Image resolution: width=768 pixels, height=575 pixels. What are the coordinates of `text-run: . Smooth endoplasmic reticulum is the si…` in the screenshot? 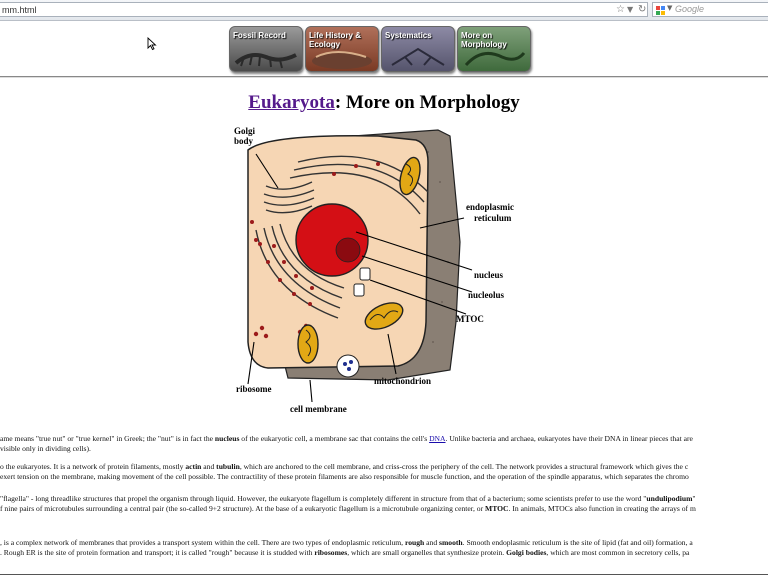 It's located at (577, 542).